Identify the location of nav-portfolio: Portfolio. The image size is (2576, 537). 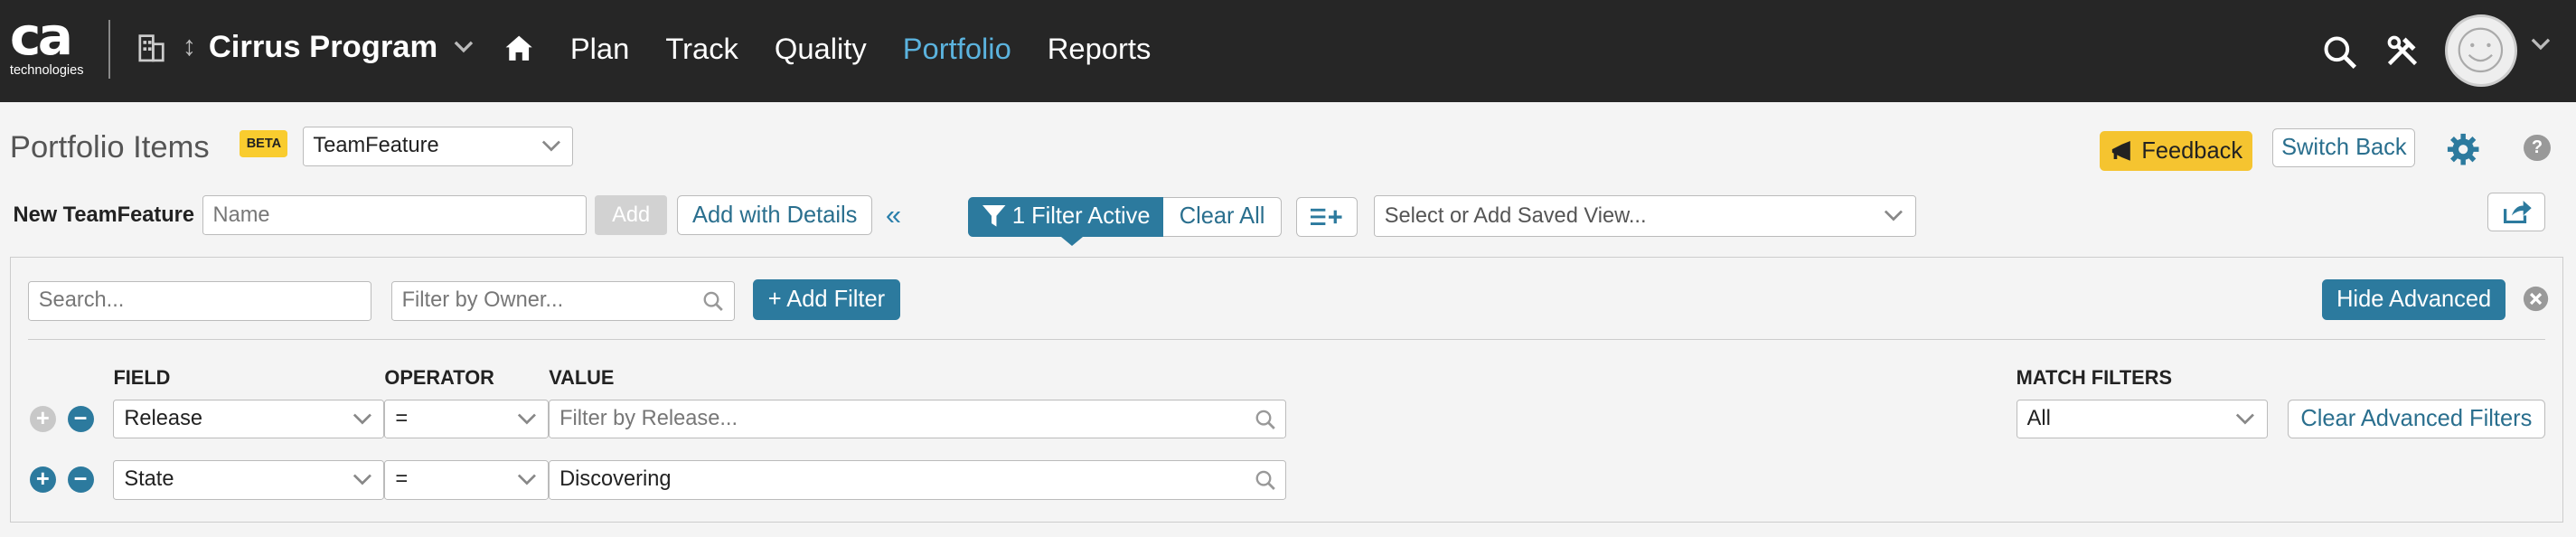
(957, 49).